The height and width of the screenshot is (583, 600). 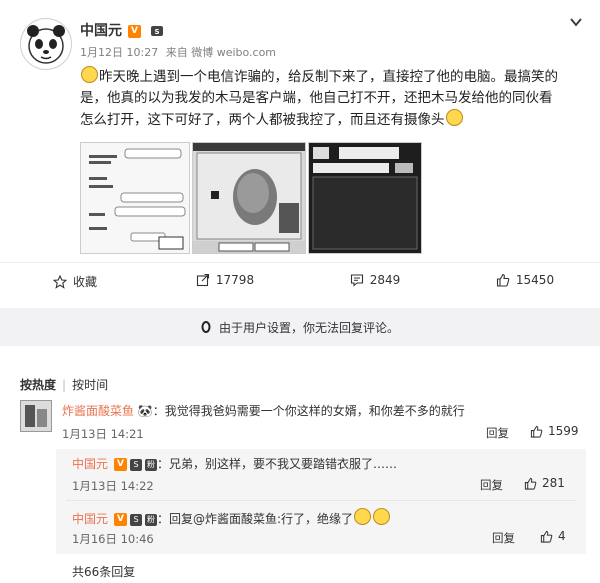 I want to click on reply-text: ：回复@炸酱面酸菜鱼:行了，绝缘了, so click(x=255, y=519).